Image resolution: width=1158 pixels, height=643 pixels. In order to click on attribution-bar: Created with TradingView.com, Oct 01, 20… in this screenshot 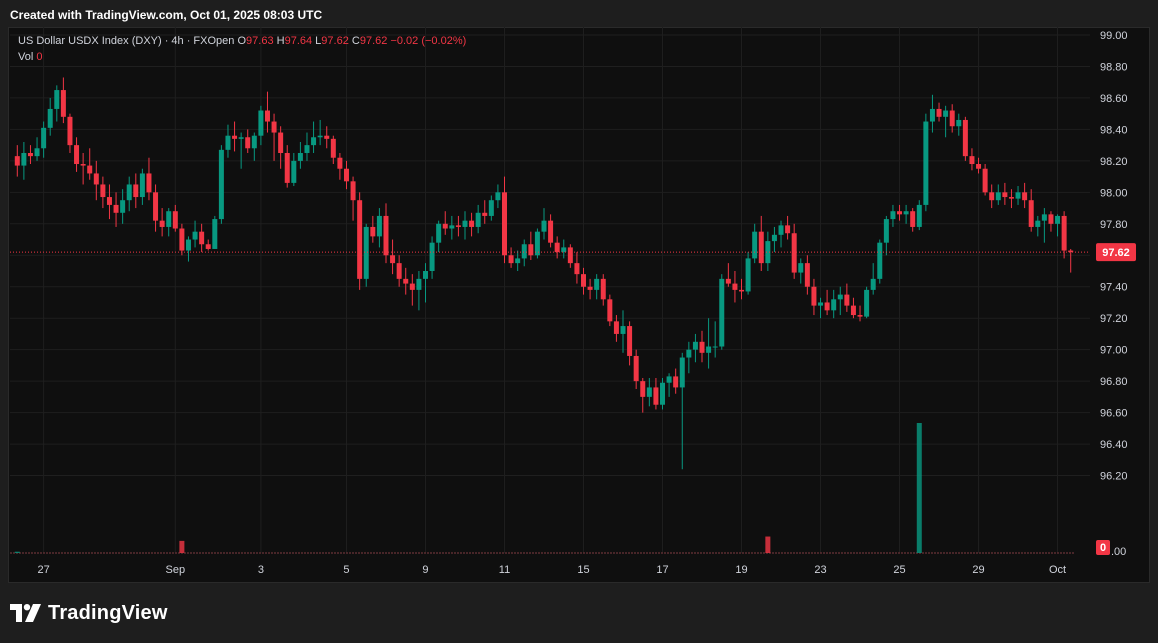, I will do `click(579, 13)`.